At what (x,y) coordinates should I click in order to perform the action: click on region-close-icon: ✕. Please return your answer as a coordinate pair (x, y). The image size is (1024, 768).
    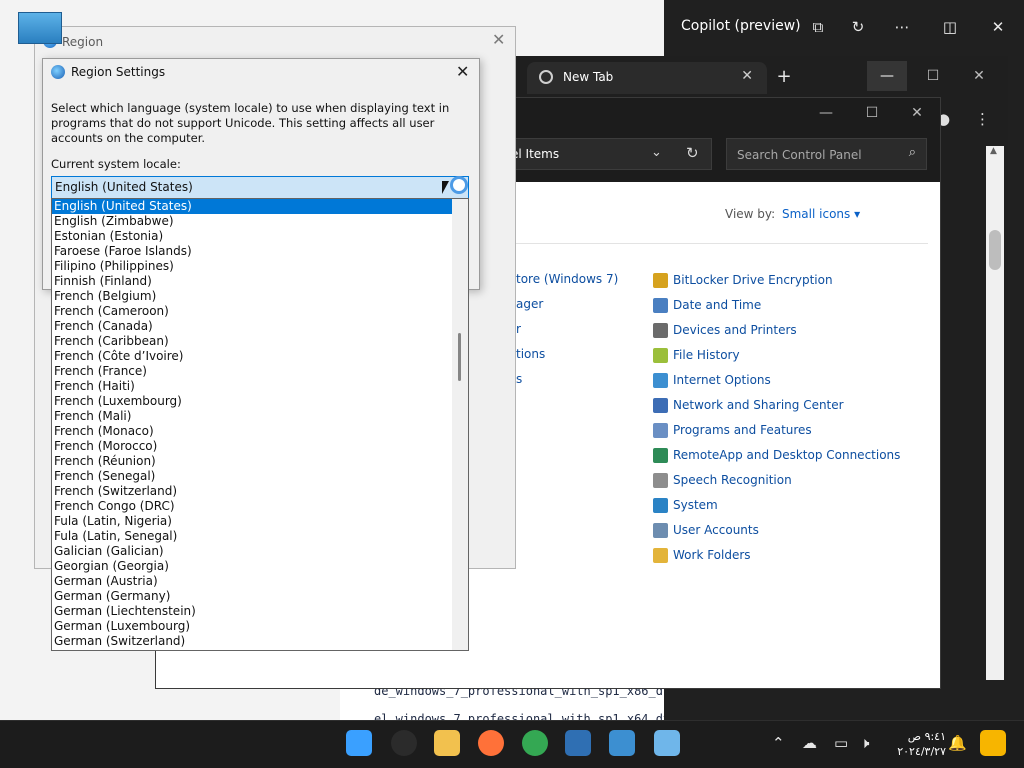
    Looking at the image, I should click on (498, 39).